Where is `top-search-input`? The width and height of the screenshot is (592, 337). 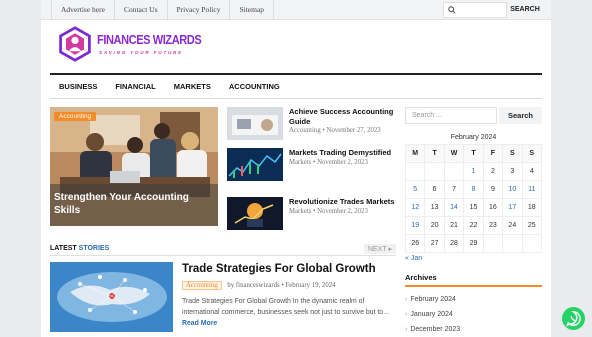 top-search-input is located at coordinates (475, 10).